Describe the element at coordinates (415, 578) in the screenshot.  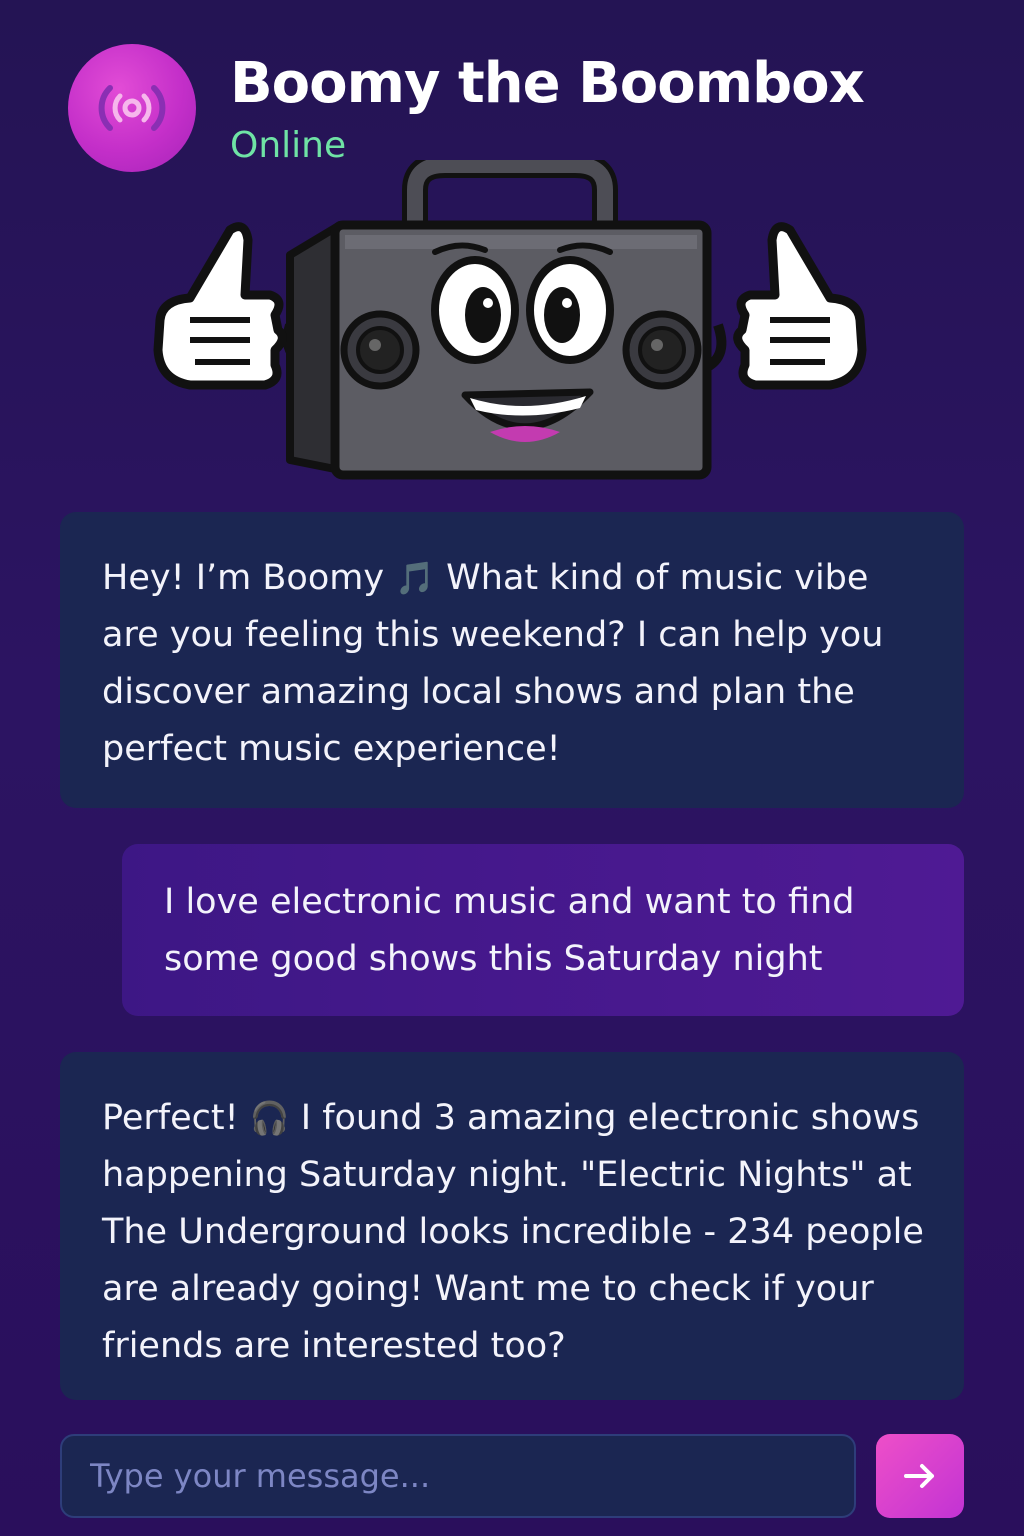
I see `music-note-icon: 🎵` at that location.